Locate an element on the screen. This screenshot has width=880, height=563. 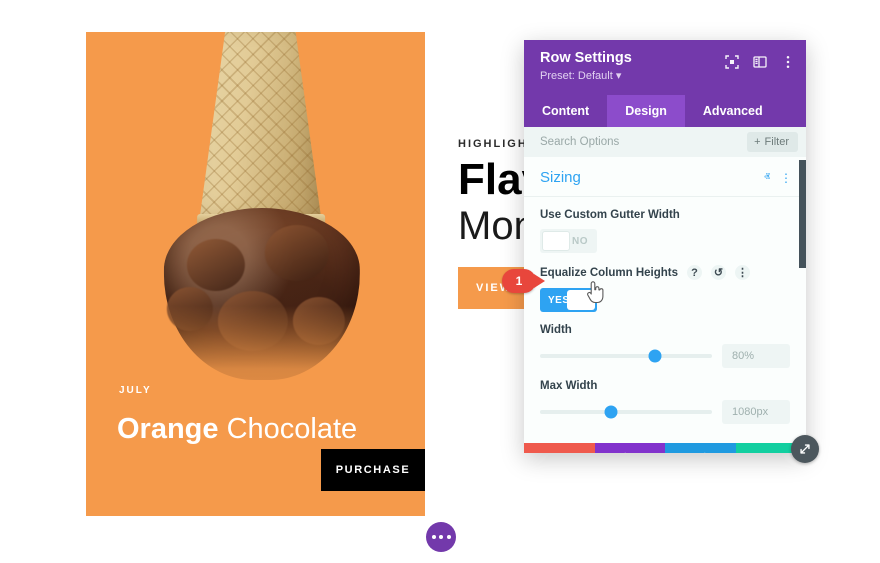
filter-label: Filter is located at coordinates (776, 142).